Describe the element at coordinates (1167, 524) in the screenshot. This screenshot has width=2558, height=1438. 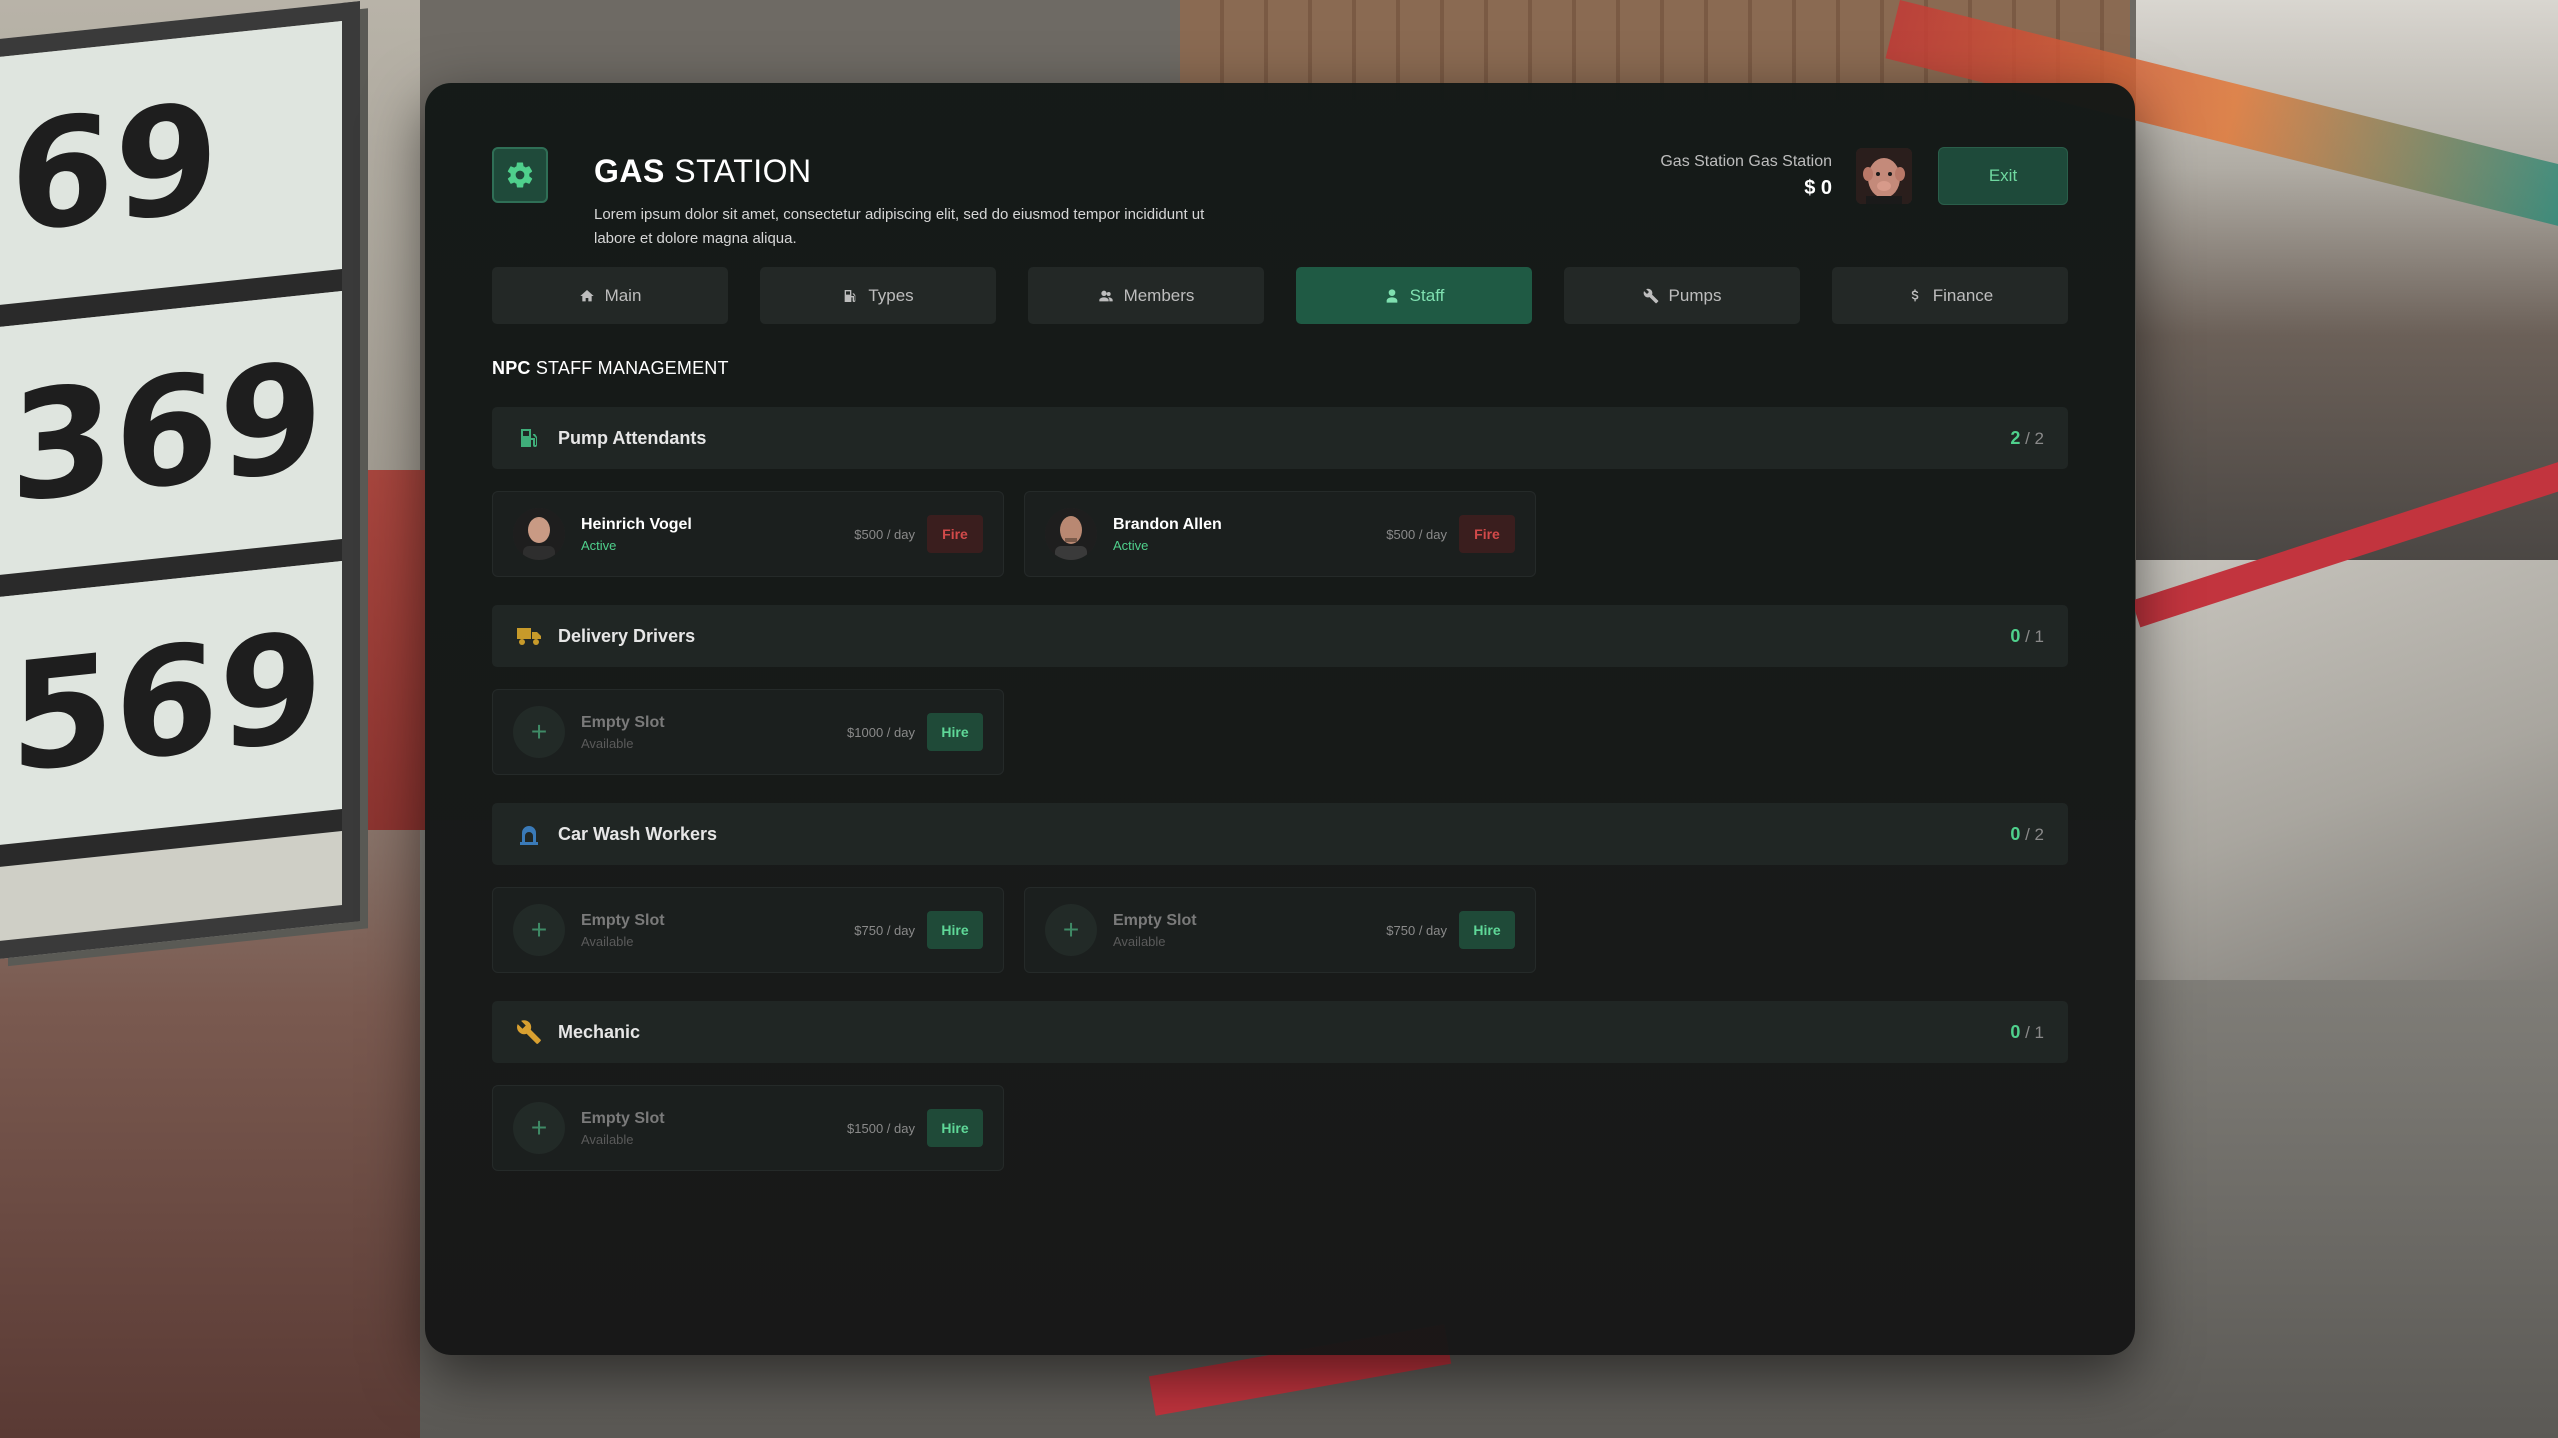
I see `staff-name: Brandon Allen` at that location.